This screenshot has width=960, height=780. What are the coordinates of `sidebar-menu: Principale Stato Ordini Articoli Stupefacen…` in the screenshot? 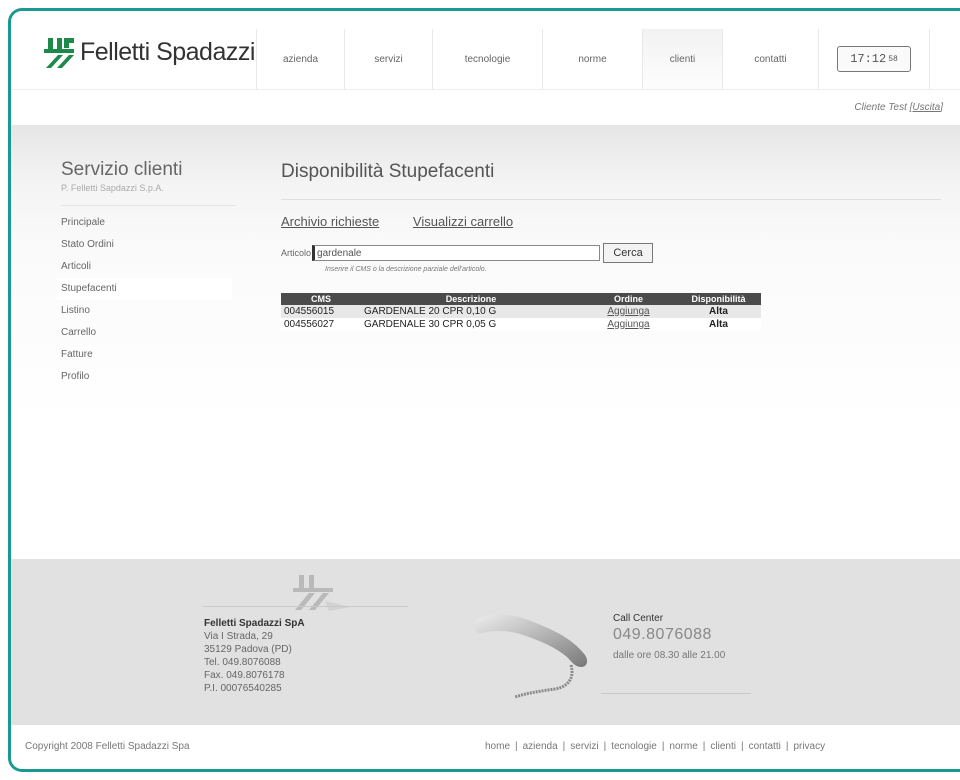 It's located at (146, 300).